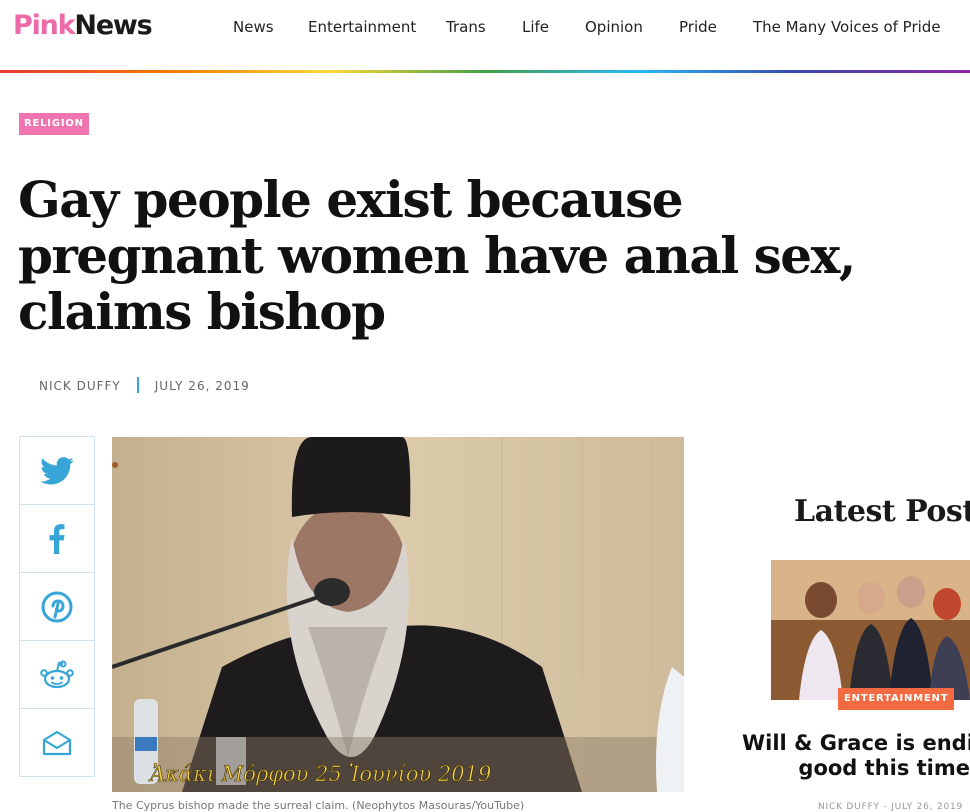 This screenshot has width=970, height=812. I want to click on twitter-icon, so click(57, 470).